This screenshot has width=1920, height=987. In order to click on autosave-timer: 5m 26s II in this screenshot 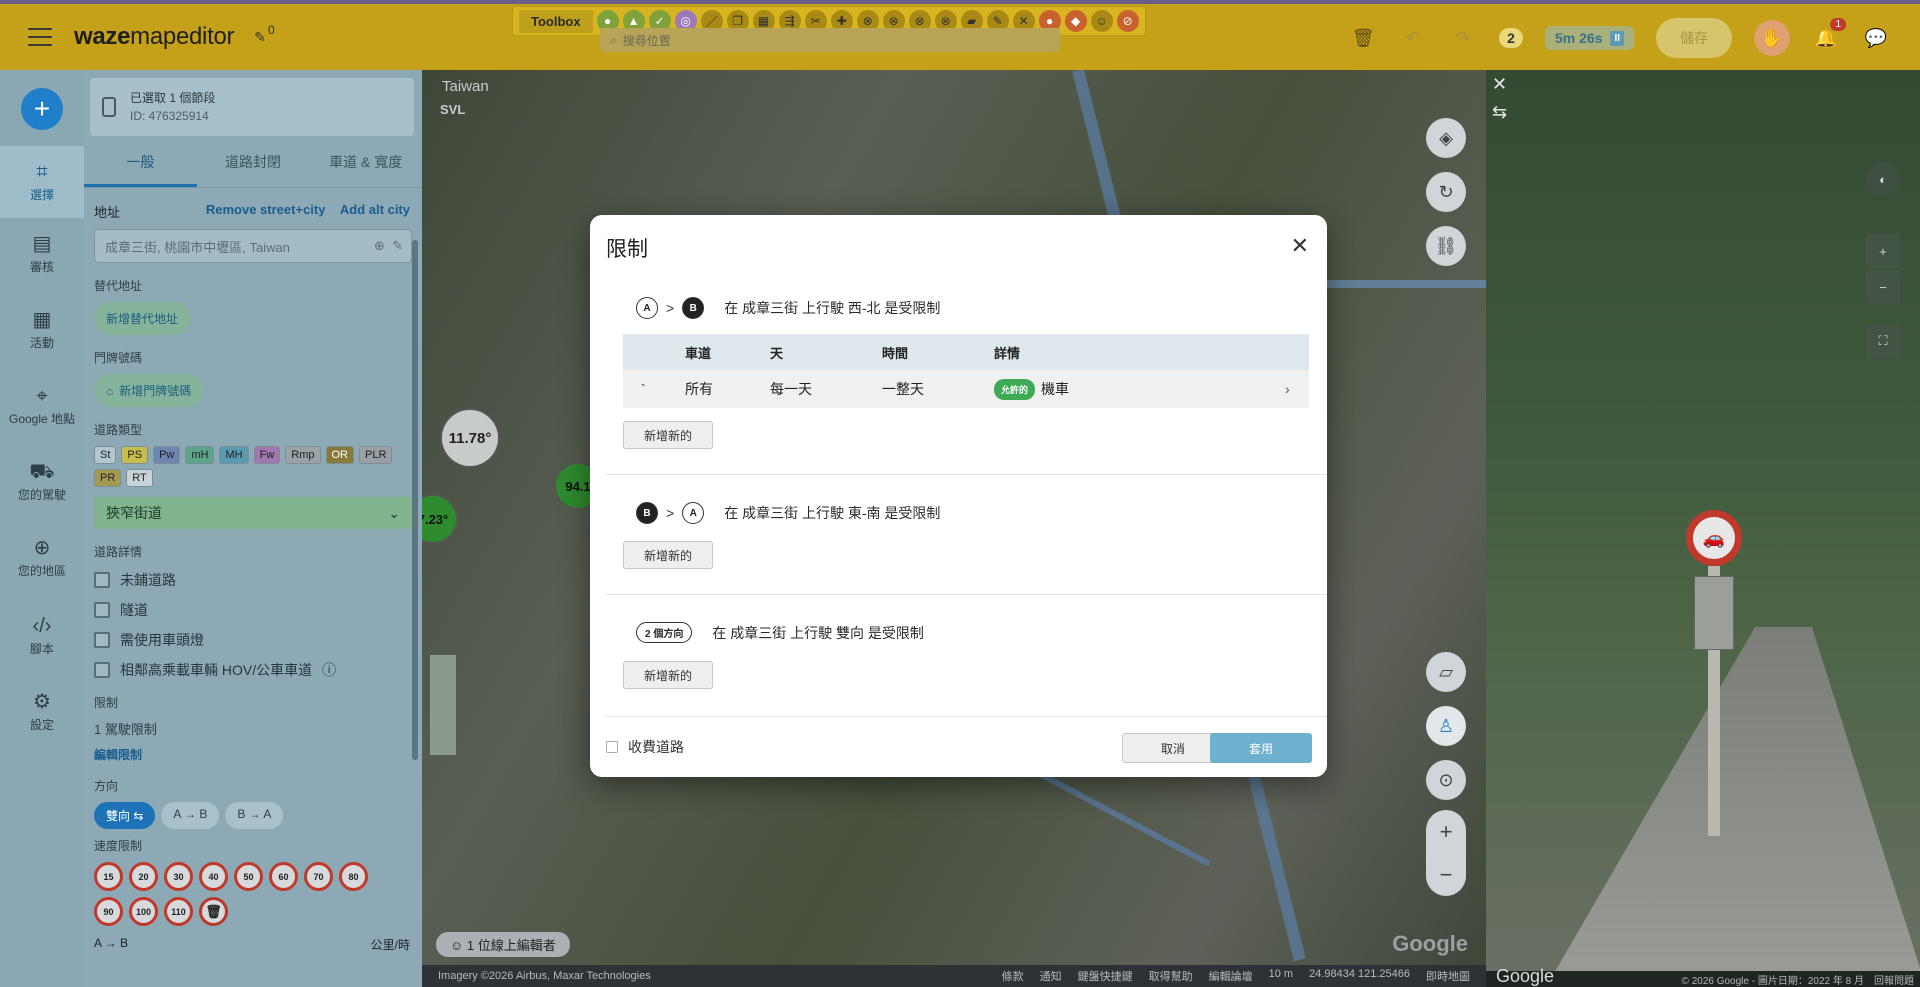, I will do `click(1589, 38)`.